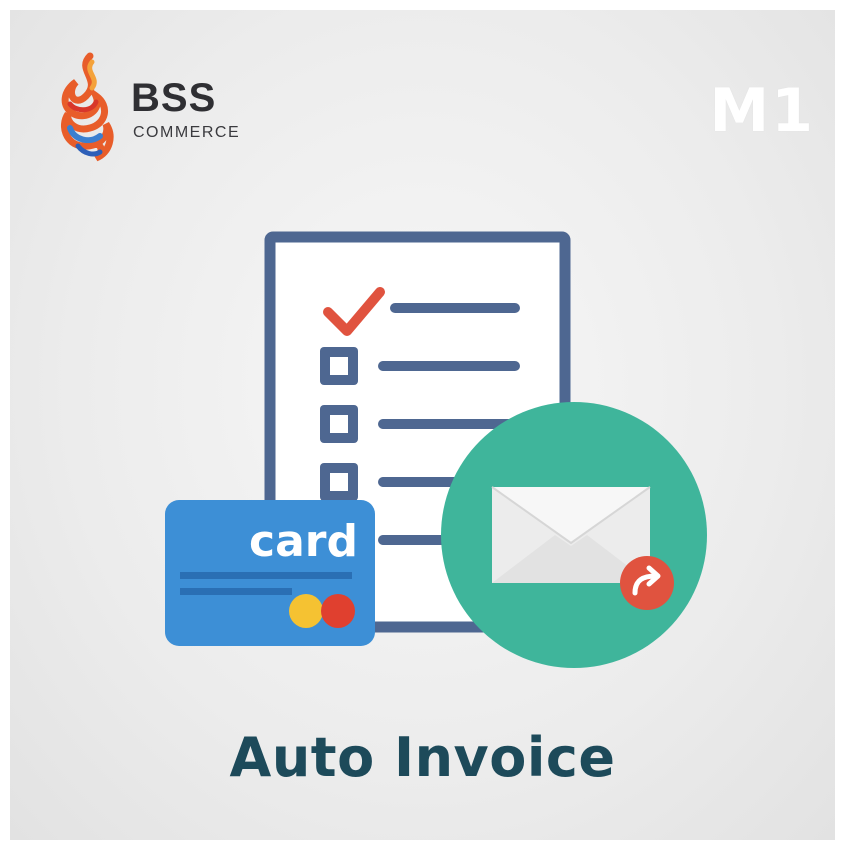 This screenshot has width=845, height=850. What do you see at coordinates (270, 573) in the screenshot?
I see `credit-card-icon: card` at bounding box center [270, 573].